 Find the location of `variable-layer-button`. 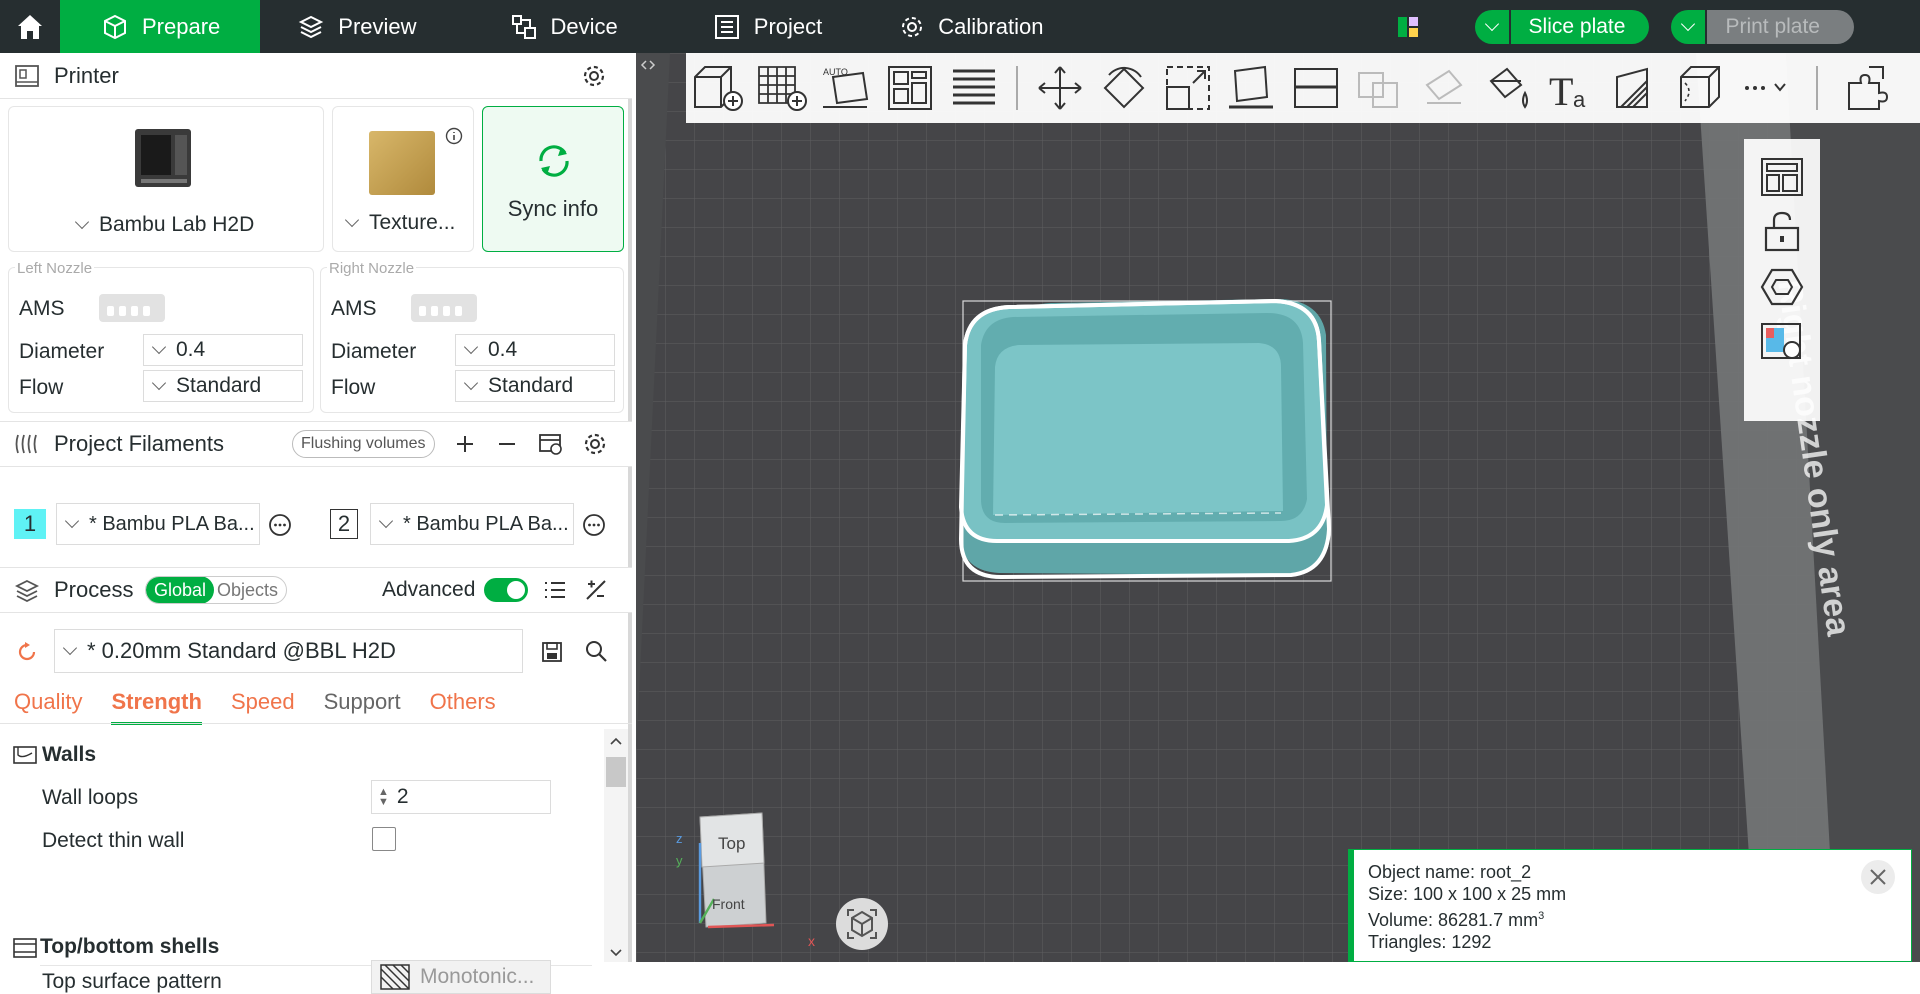

variable-layer-button is located at coordinates (1700, 88).